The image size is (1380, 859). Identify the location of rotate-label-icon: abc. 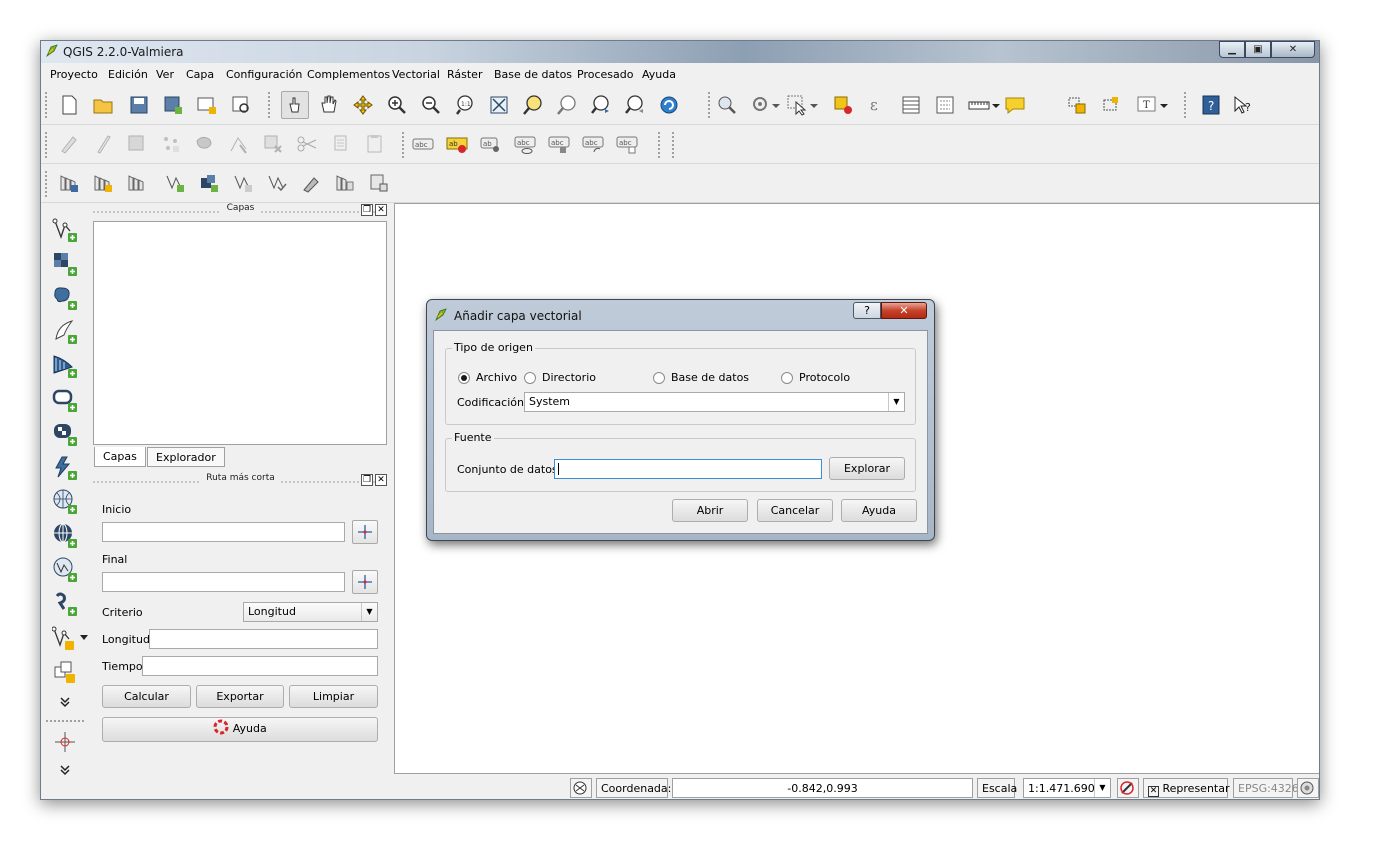
(593, 144).